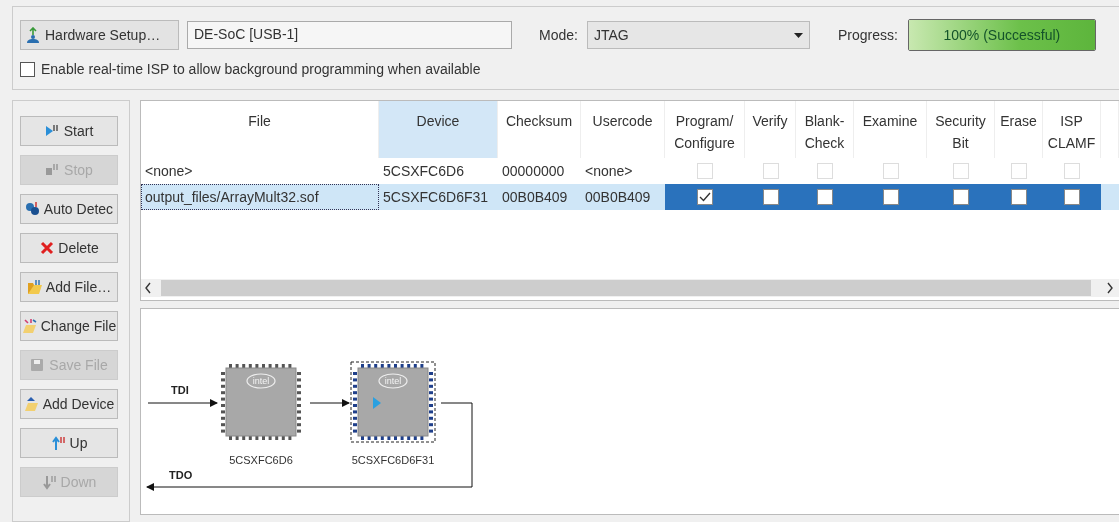 This screenshot has width=1119, height=522. What do you see at coordinates (1001, 35) in the screenshot?
I see `progress-bar: 100% (Successful)` at bounding box center [1001, 35].